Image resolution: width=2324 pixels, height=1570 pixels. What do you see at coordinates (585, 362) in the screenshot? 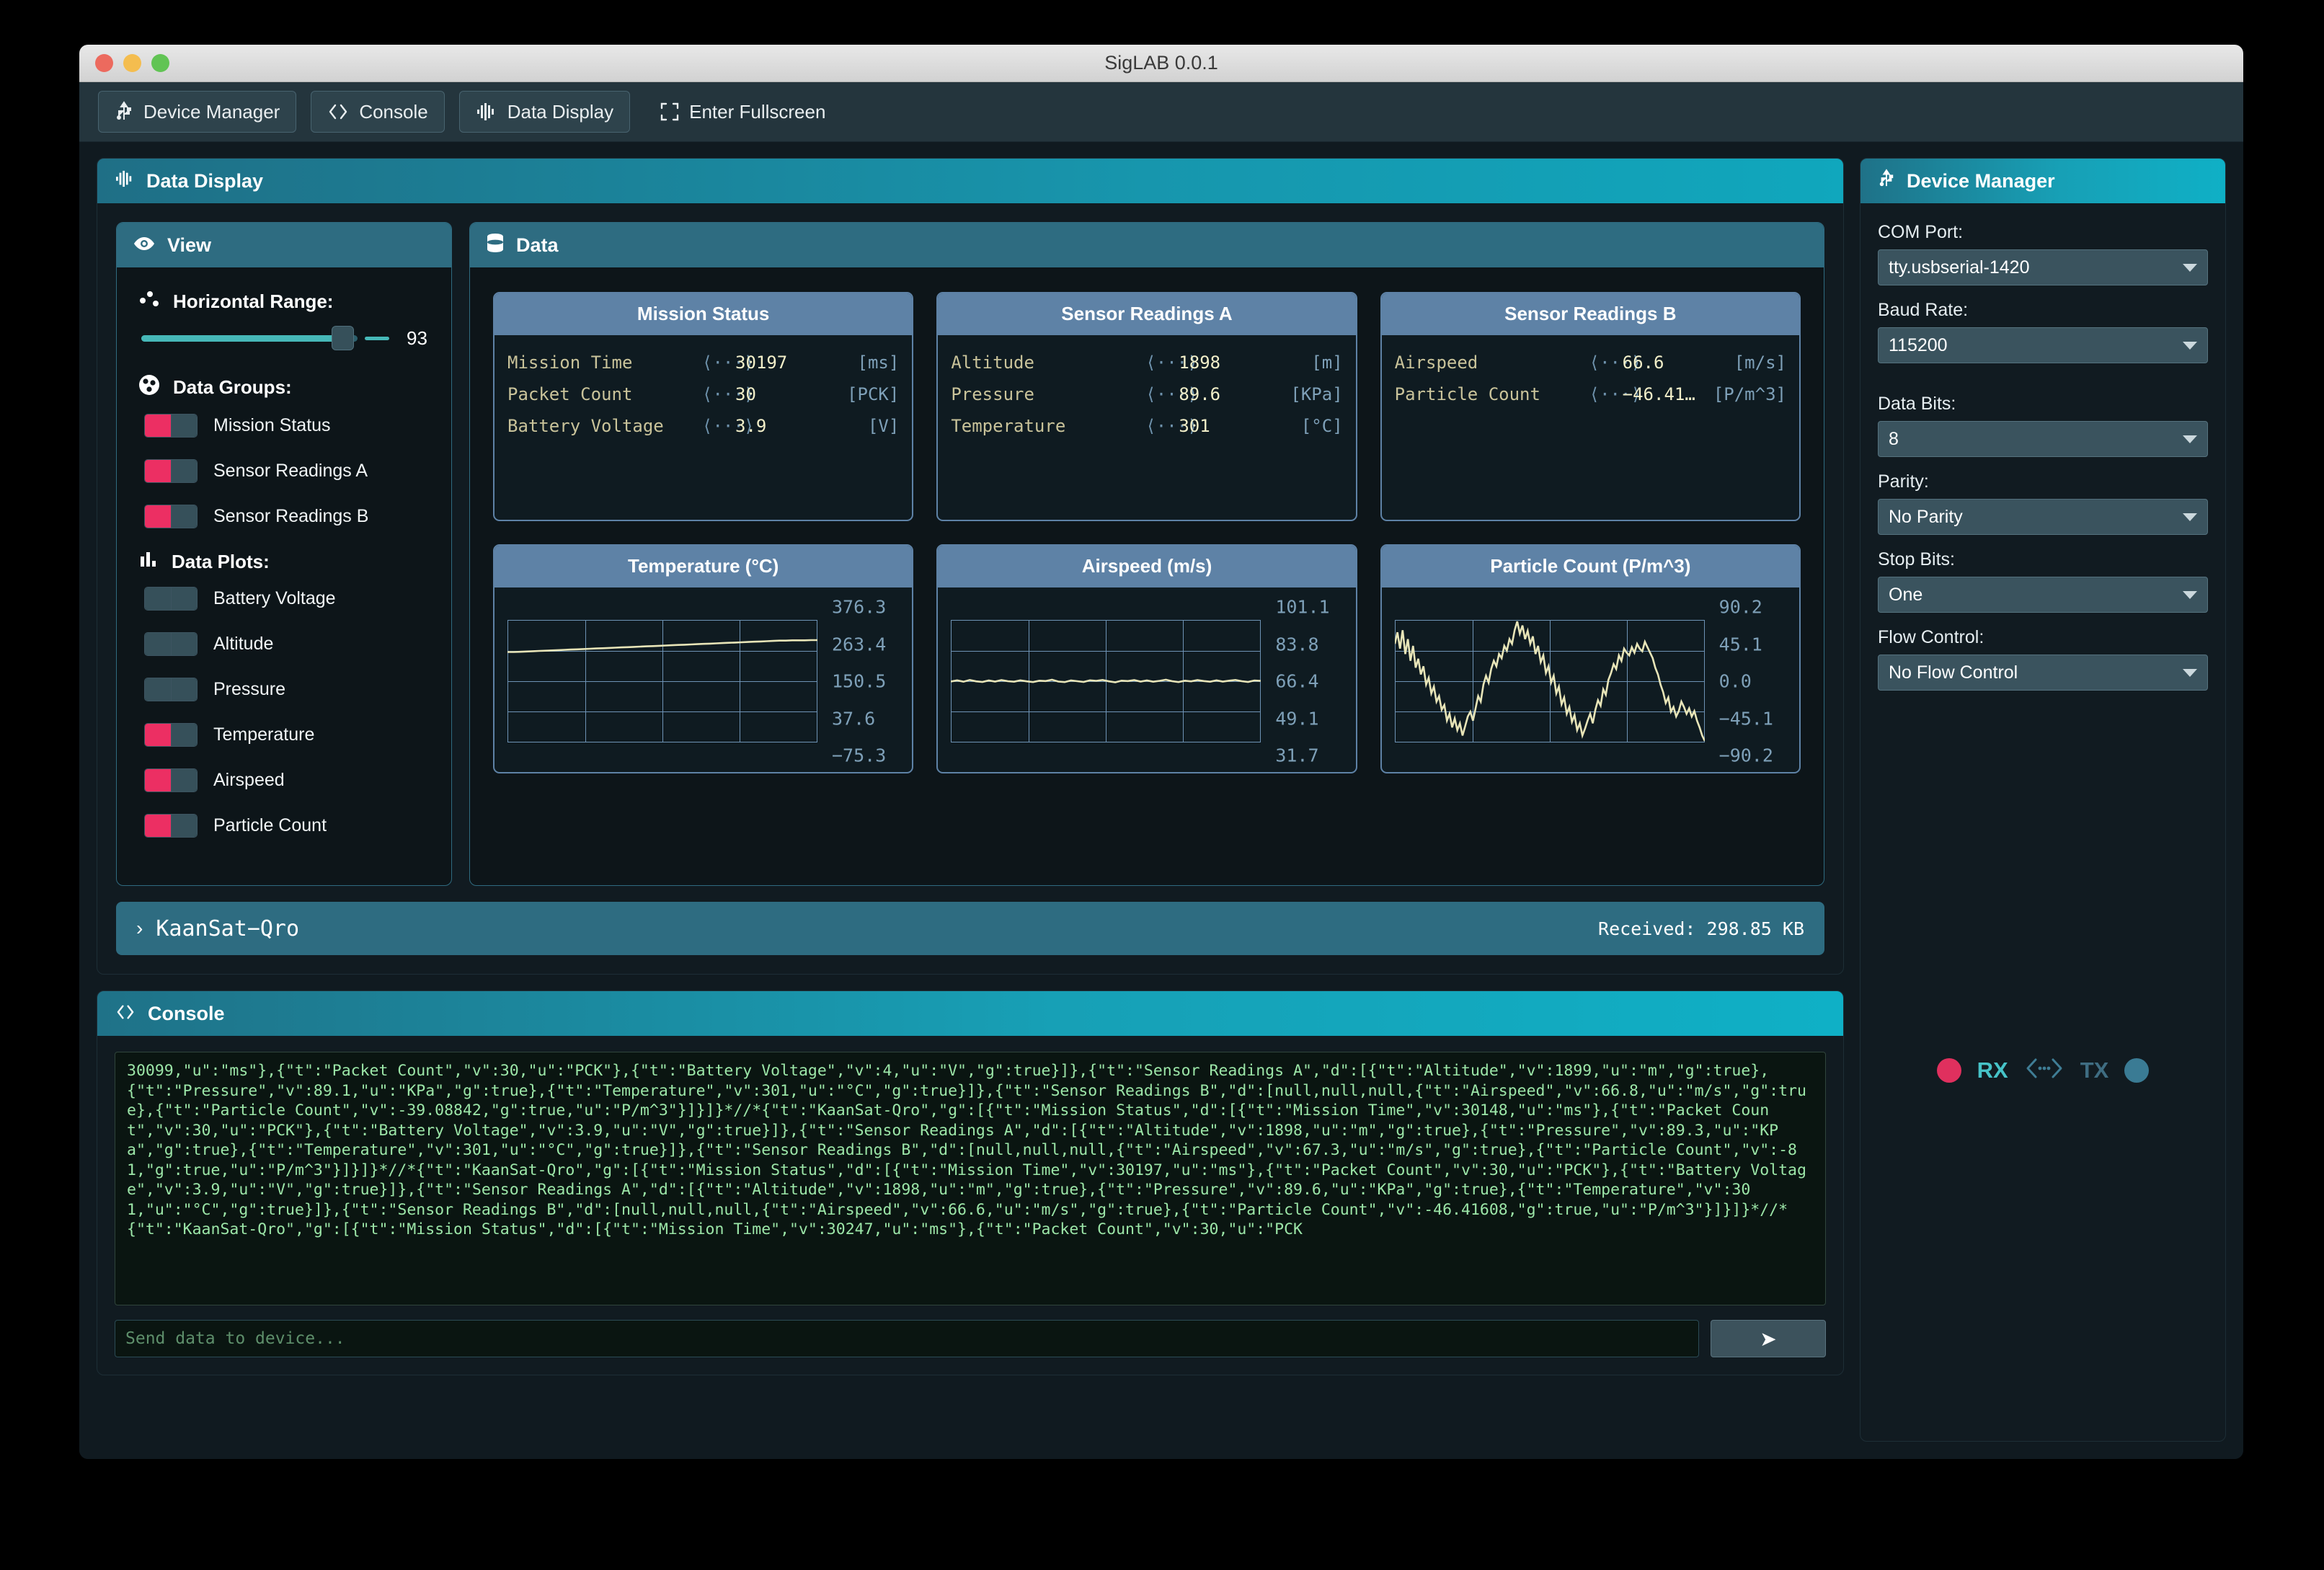
I see `value-key: Mission Time` at bounding box center [585, 362].